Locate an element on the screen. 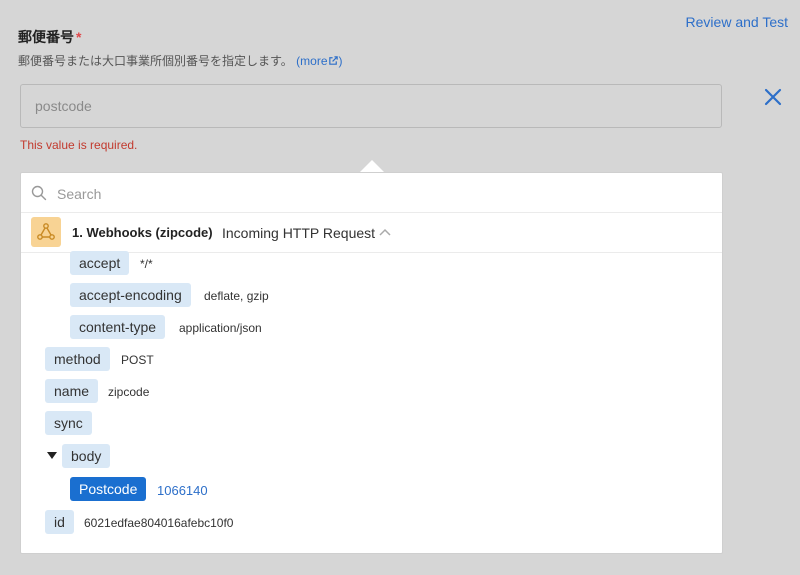  value-id: 6021edfae804016afebc10f0 is located at coordinates (159, 523).